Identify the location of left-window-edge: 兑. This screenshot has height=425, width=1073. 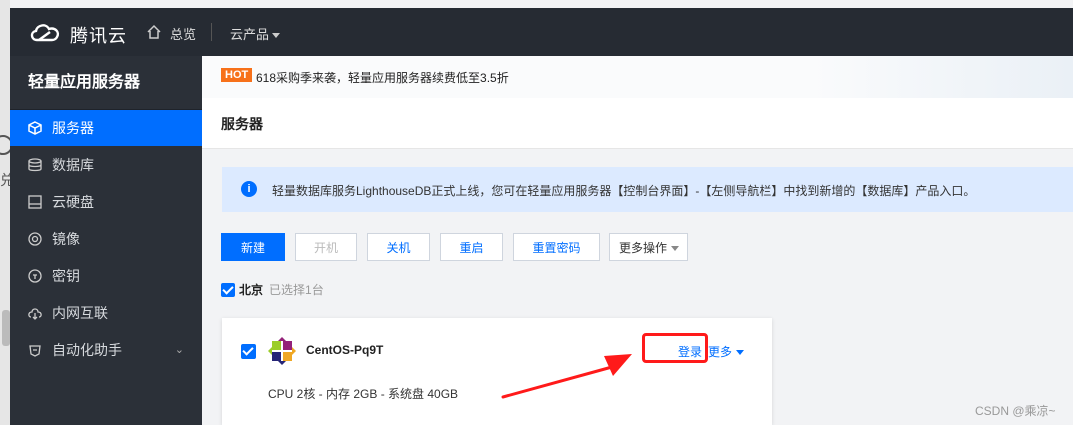
(7, 212).